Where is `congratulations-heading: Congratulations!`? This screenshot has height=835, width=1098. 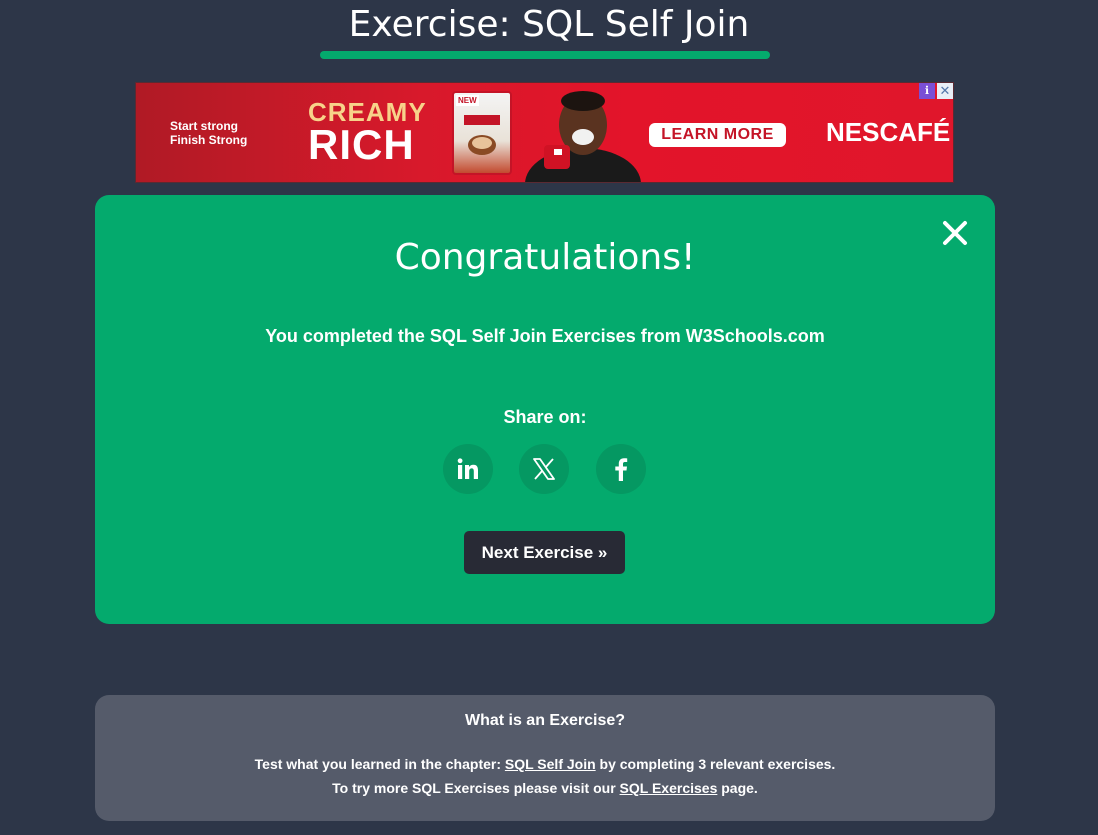
congratulations-heading: Congratulations! is located at coordinates (545, 257).